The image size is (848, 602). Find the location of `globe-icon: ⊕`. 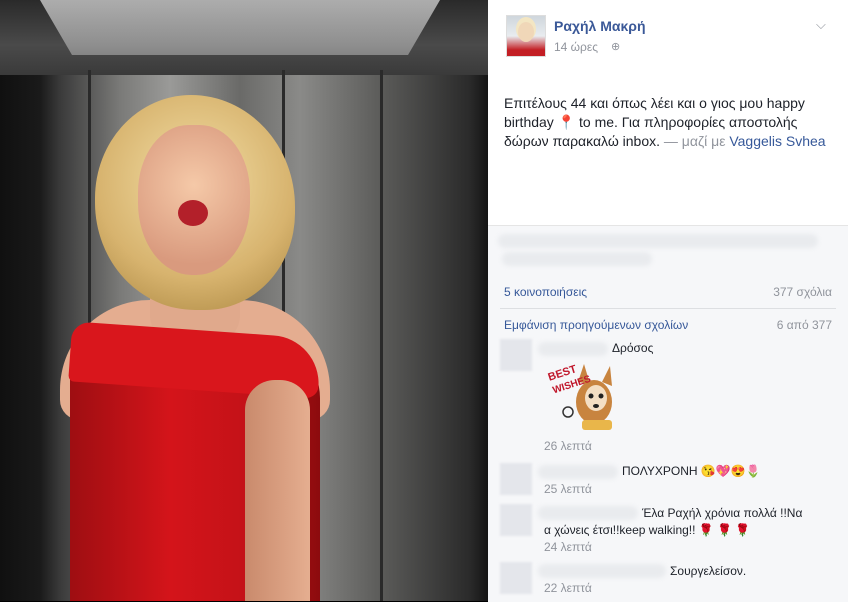

globe-icon: ⊕ is located at coordinates (616, 47).